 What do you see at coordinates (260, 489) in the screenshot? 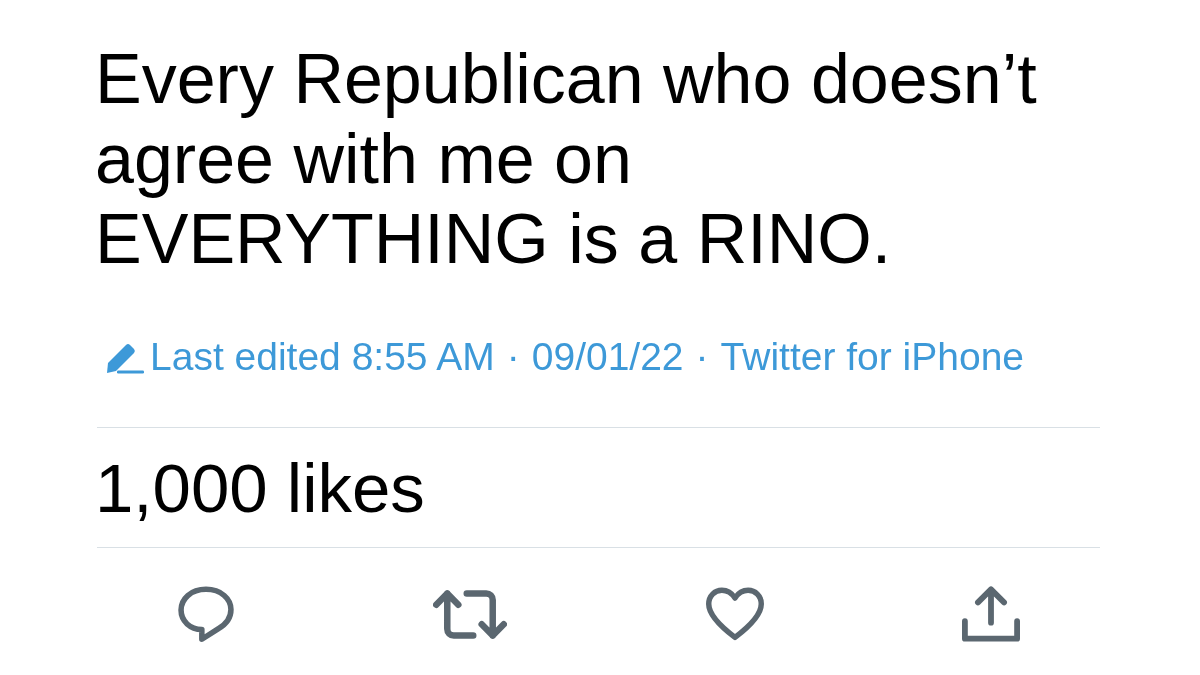
I see `likes-count: 1,000 likes` at bounding box center [260, 489].